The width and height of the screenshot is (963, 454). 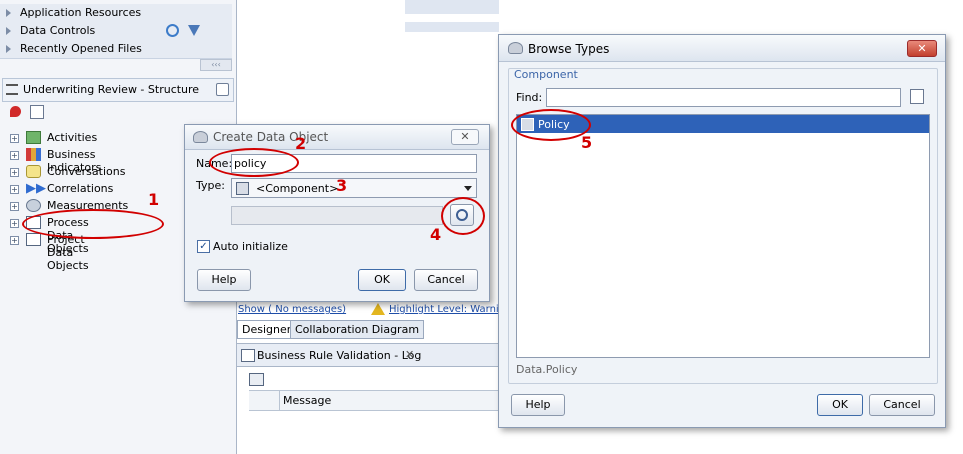 What do you see at coordinates (357, 329) in the screenshot?
I see `tab-collaboration-diagram: Collaboration Diagram` at bounding box center [357, 329].